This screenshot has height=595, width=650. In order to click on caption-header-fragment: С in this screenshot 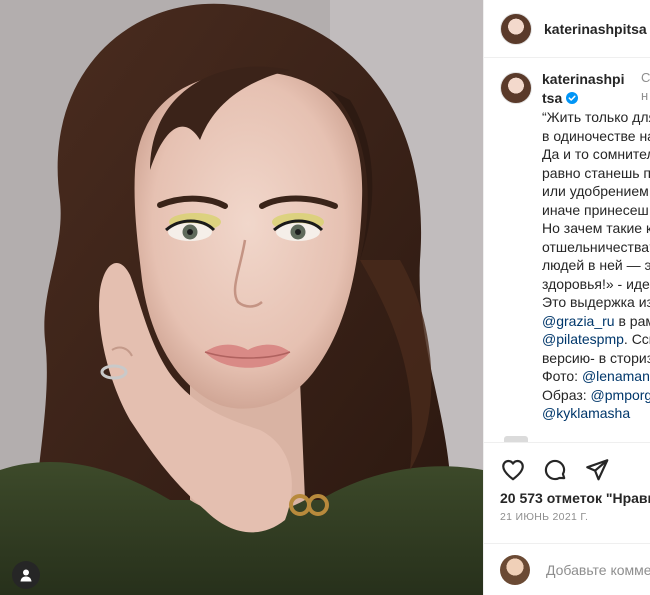, I will do `click(645, 77)`.